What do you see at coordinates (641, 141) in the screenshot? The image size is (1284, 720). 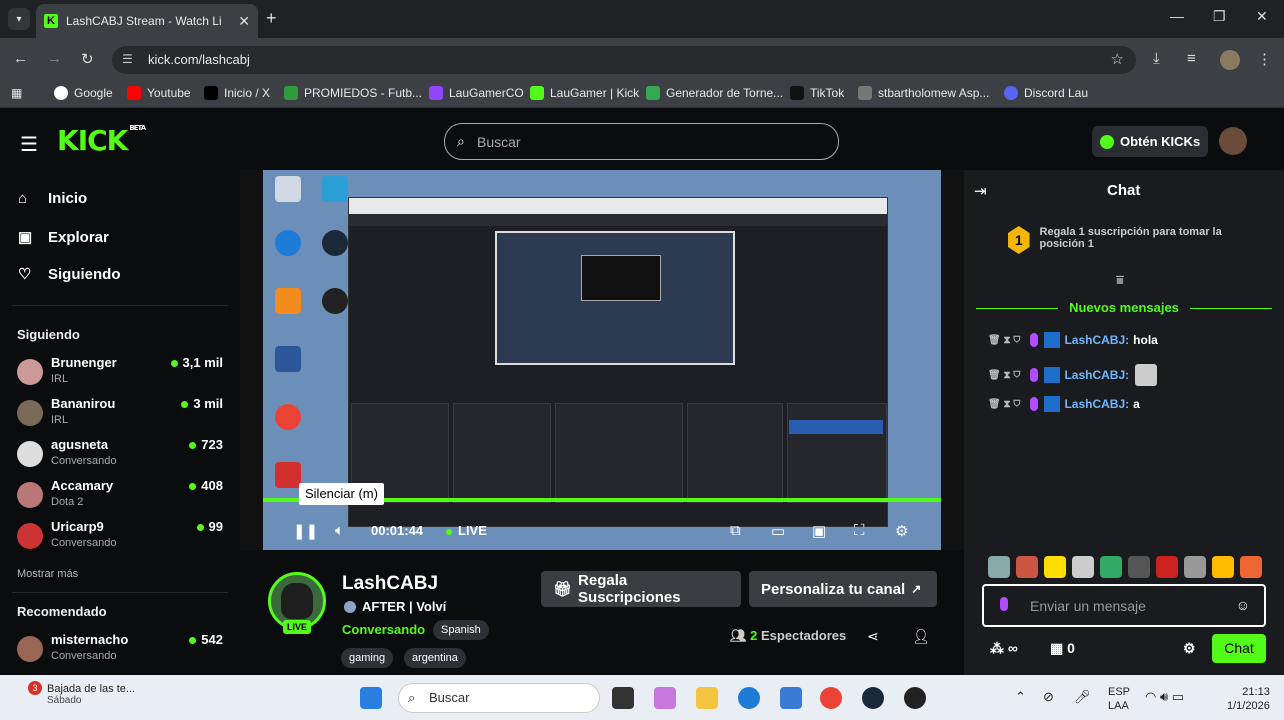 I see `search-input: ⌕ Buscar` at bounding box center [641, 141].